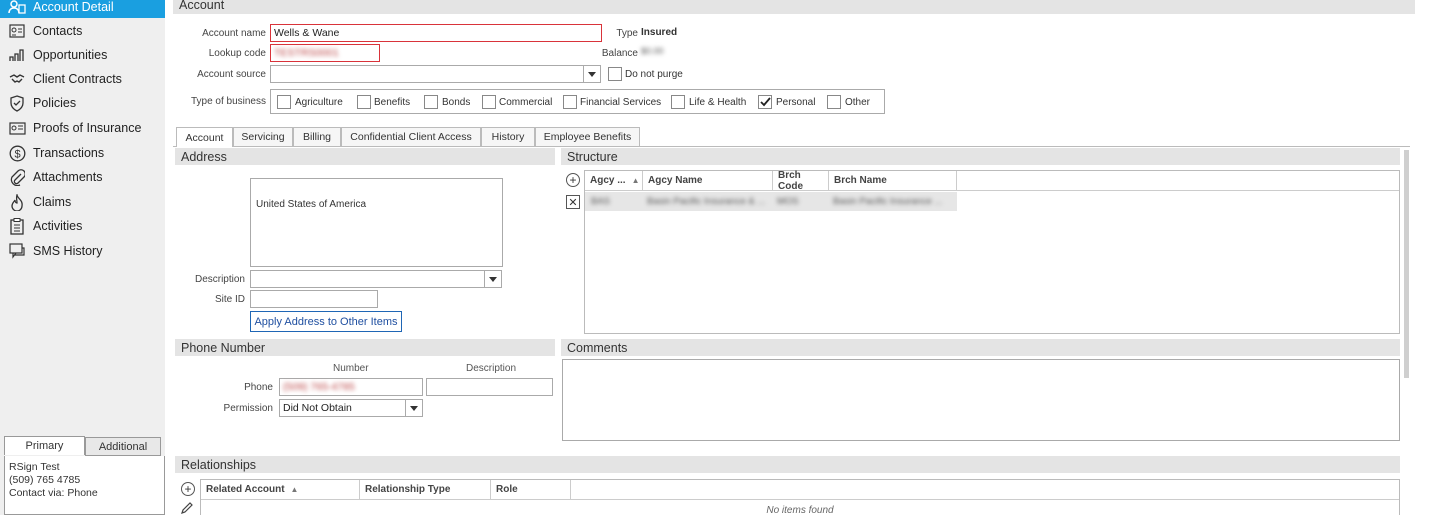 The height and width of the screenshot is (518, 1429). Describe the element at coordinates (231, 74) in the screenshot. I see `account-source-label: Account source` at that location.